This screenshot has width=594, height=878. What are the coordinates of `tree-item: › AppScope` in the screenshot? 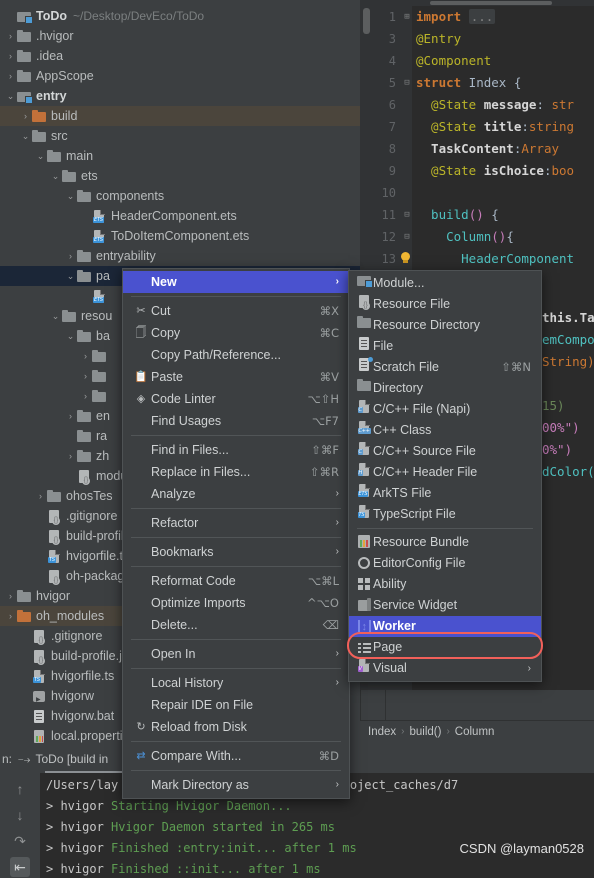 It's located at (180, 76).